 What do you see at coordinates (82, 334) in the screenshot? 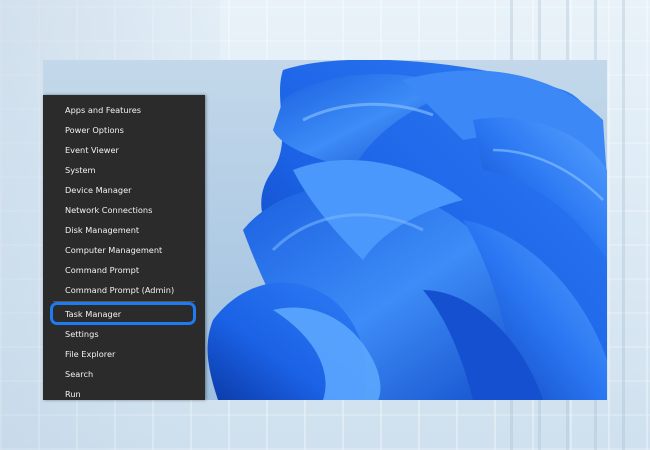
I see `menu-item-settings: Settings` at bounding box center [82, 334].